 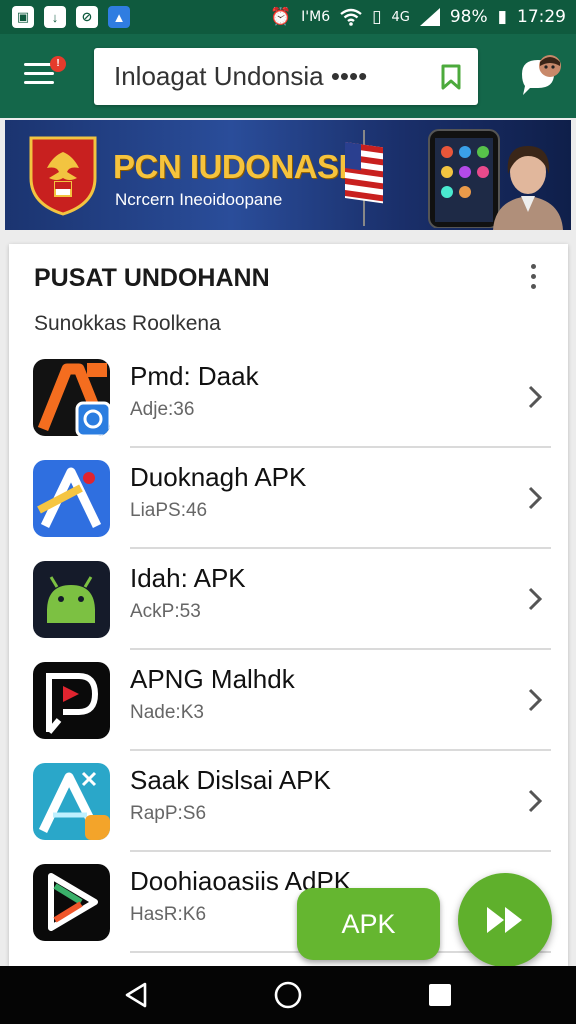 What do you see at coordinates (400, 17) in the screenshot?
I see `network-type: 4G` at bounding box center [400, 17].